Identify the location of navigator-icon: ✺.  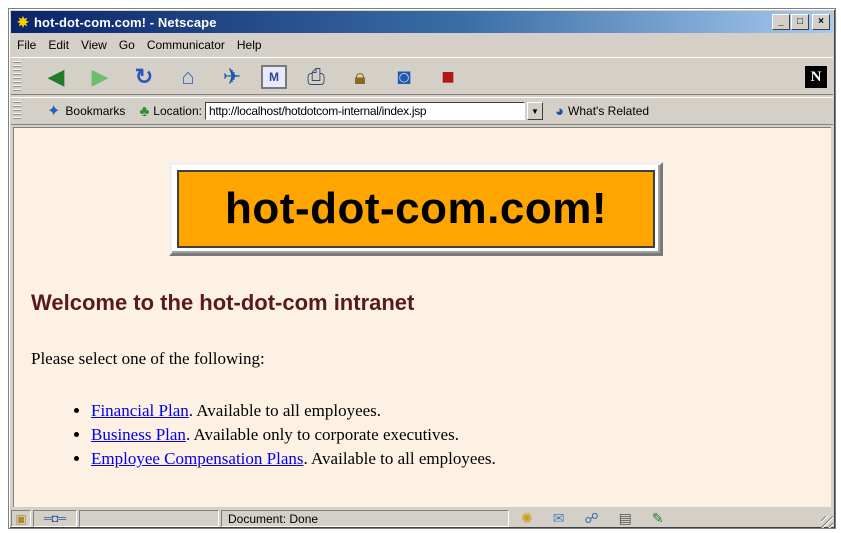
(527, 518).